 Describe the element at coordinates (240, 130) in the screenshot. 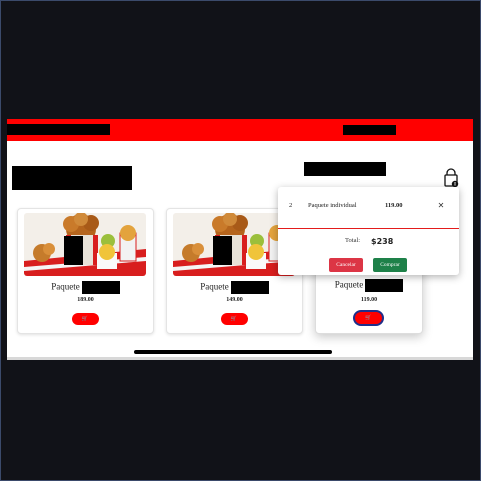

I see `top-navbar` at that location.